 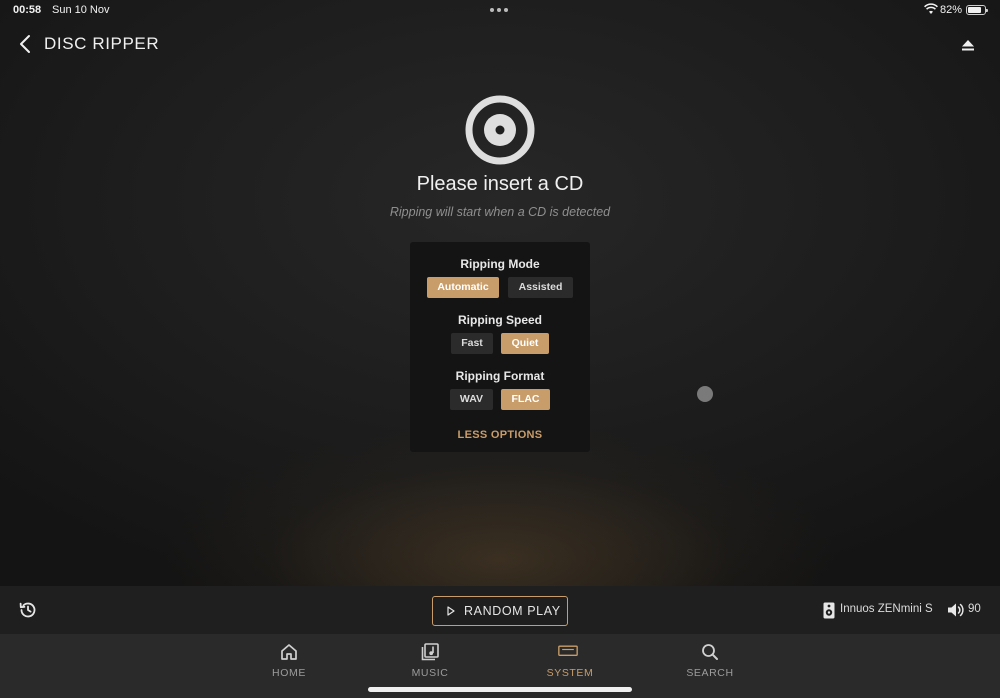 I want to click on music-library-icon, so click(x=430, y=652).